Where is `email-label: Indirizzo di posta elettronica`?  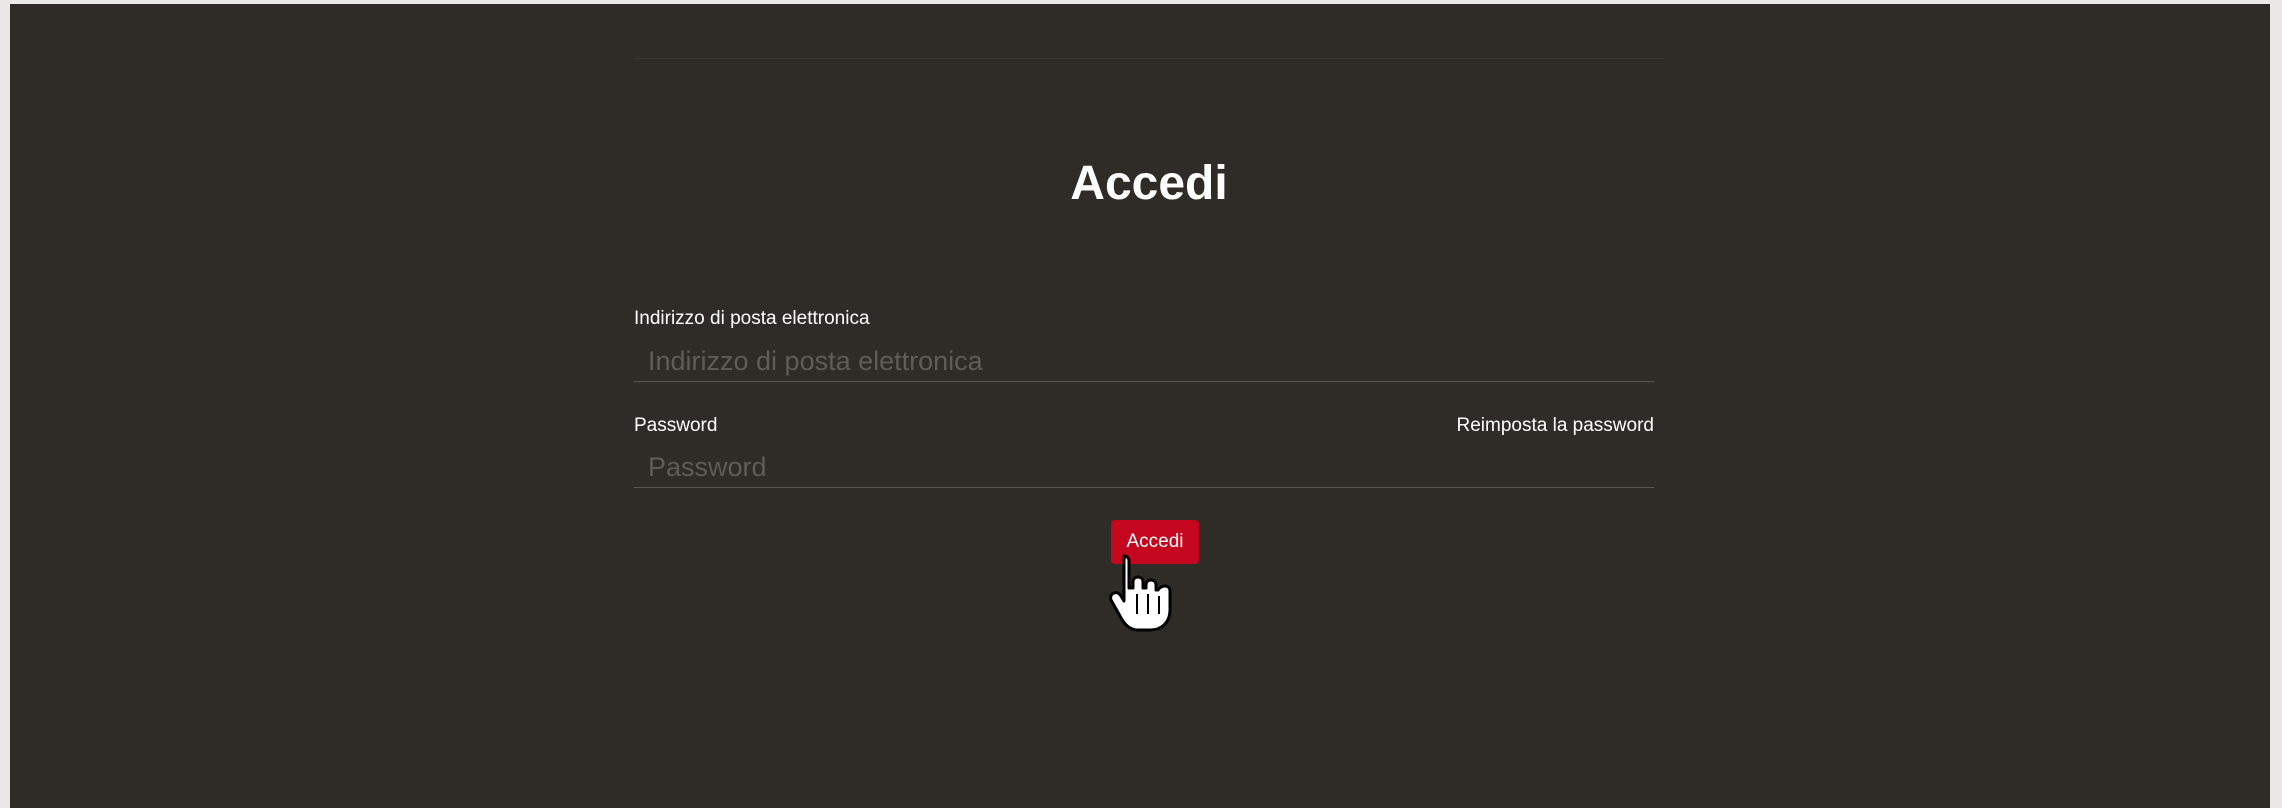
email-label: Indirizzo di posta elettronica is located at coordinates (752, 318).